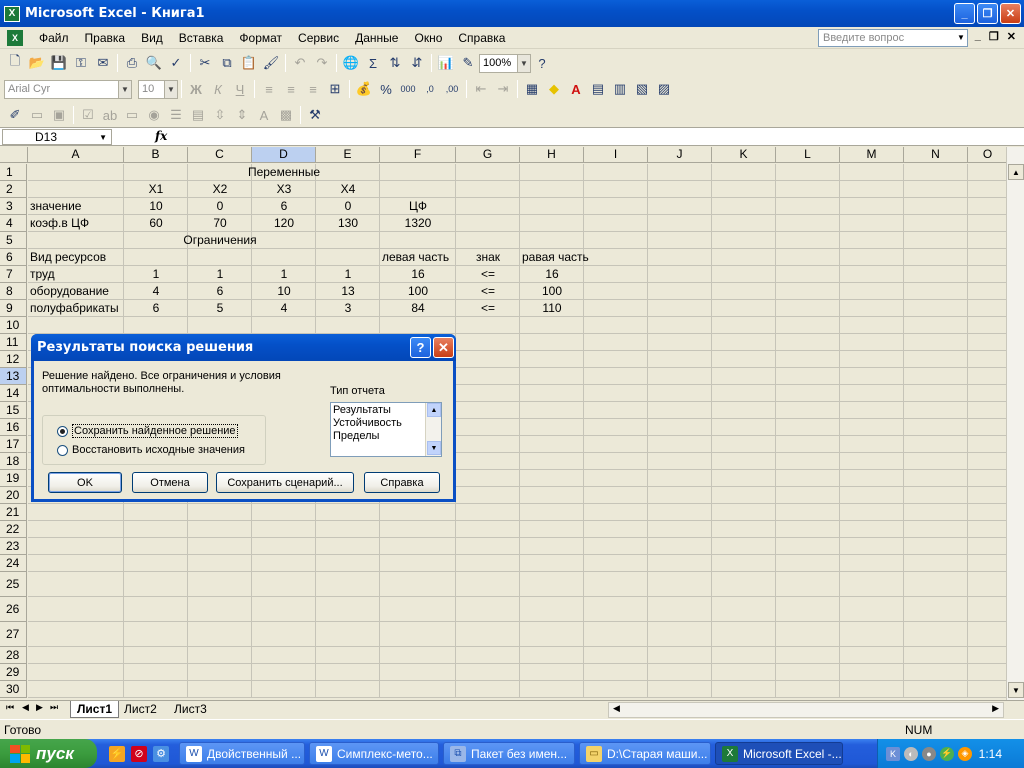  What do you see at coordinates (10, 707) in the screenshot?
I see `first-sheet-icon: ⏮` at bounding box center [10, 707].